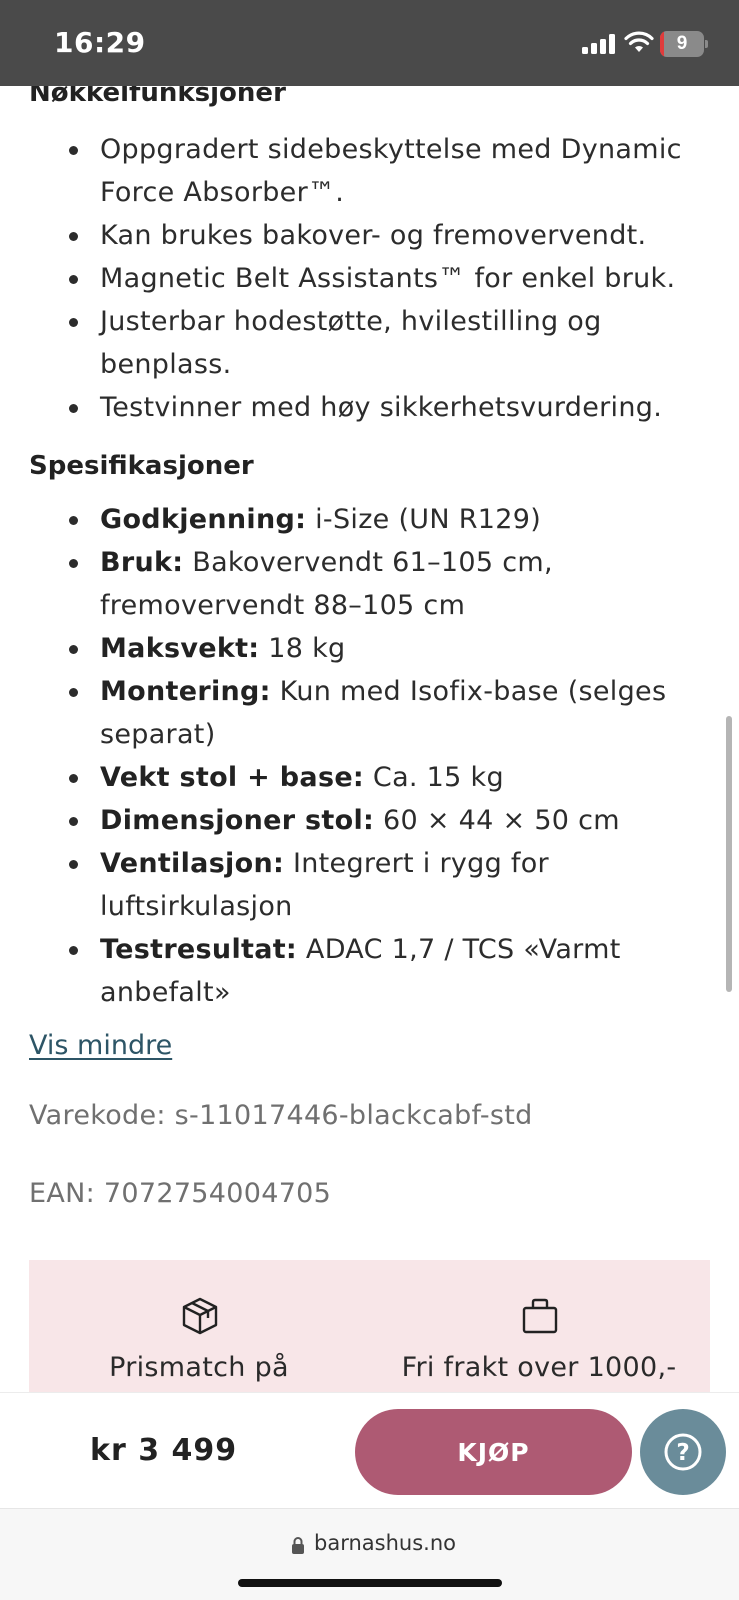 The height and width of the screenshot is (1600, 739). Describe the element at coordinates (307, 648) in the screenshot. I see `spec-value: 18 kg` at that location.